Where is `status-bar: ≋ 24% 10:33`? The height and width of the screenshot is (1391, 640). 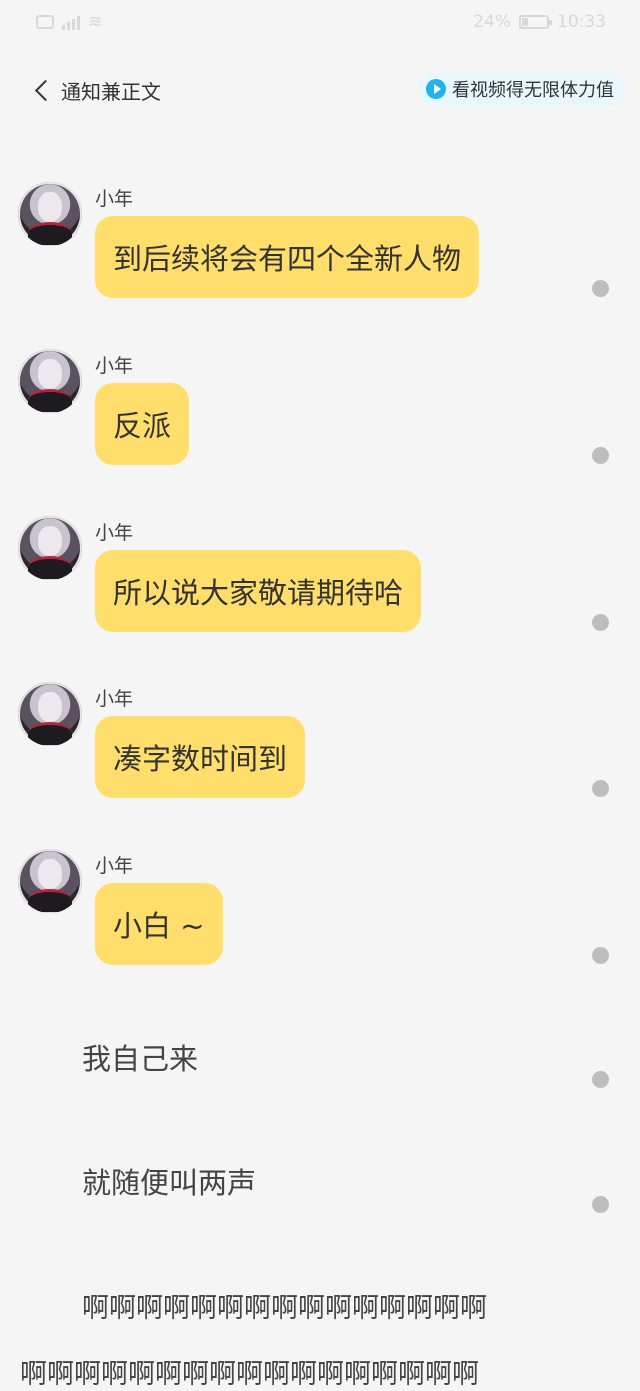 status-bar: ≋ 24% 10:33 is located at coordinates (320, 22).